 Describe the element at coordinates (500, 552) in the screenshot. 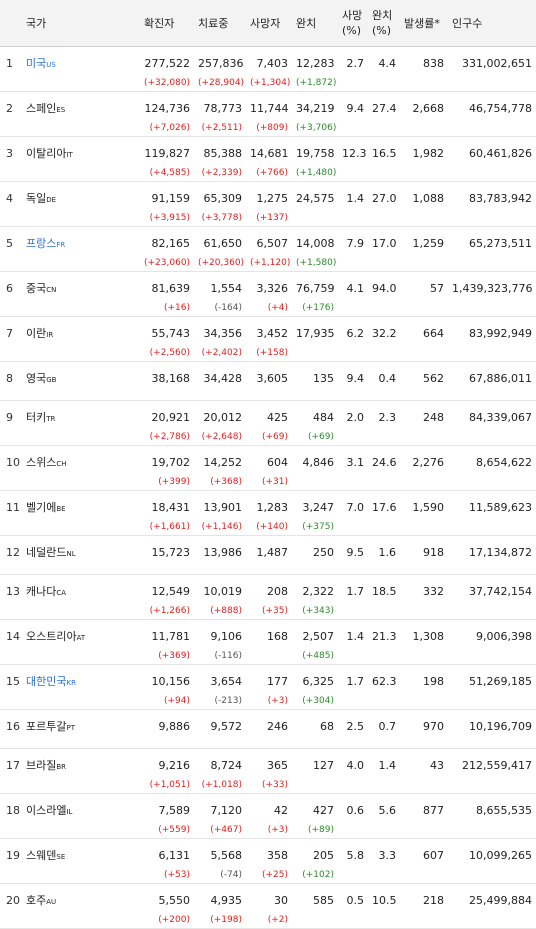

I see `population-value: 17,134,872` at that location.